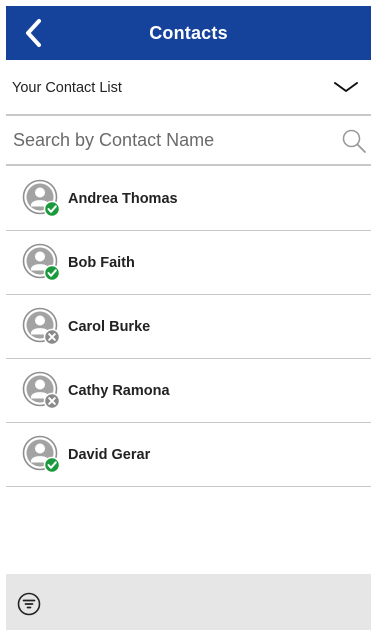  I want to click on contact-row: Andrea Thomas, so click(188, 199).